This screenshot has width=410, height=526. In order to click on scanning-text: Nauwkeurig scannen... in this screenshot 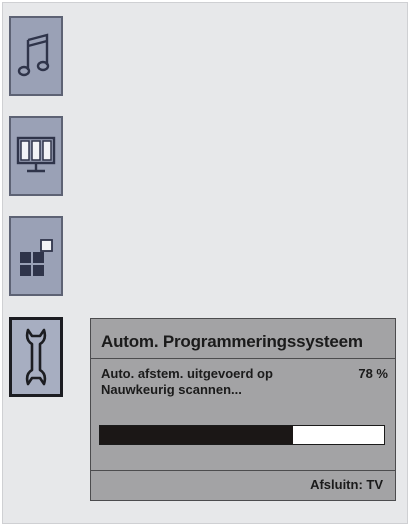, I will do `click(171, 389)`.